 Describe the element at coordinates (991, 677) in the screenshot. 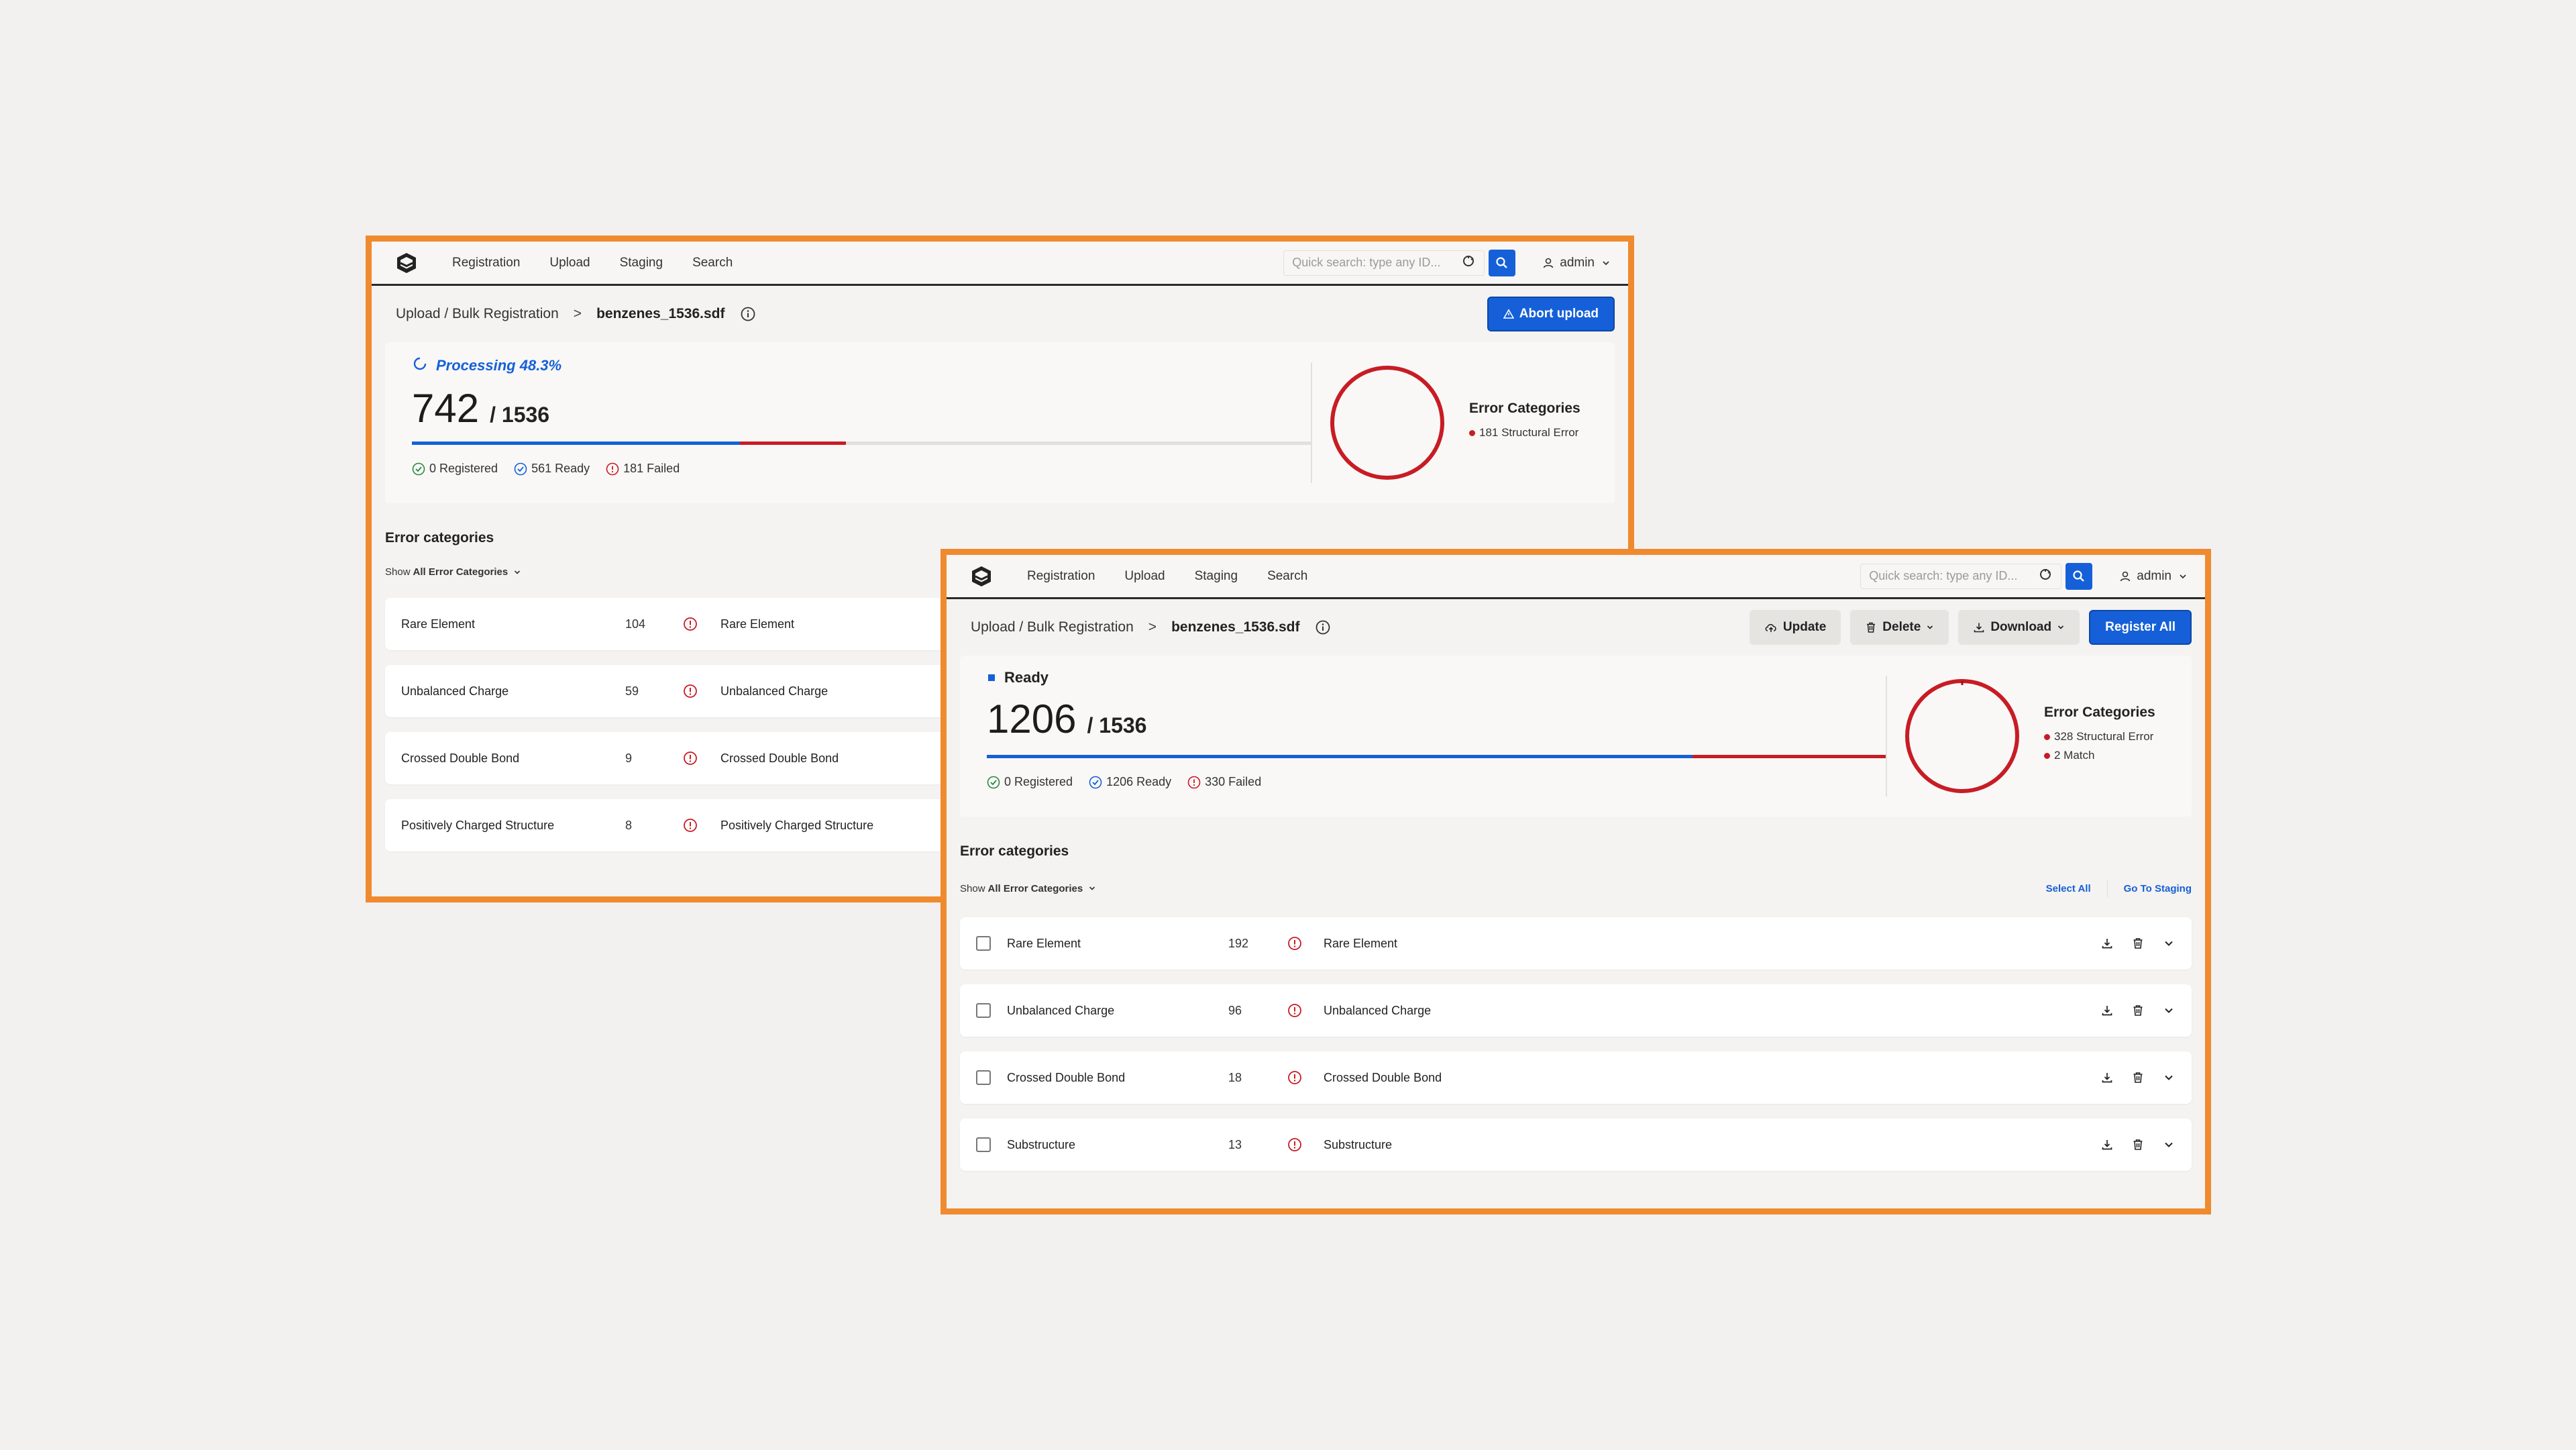

I see `ready-square-icon` at that location.